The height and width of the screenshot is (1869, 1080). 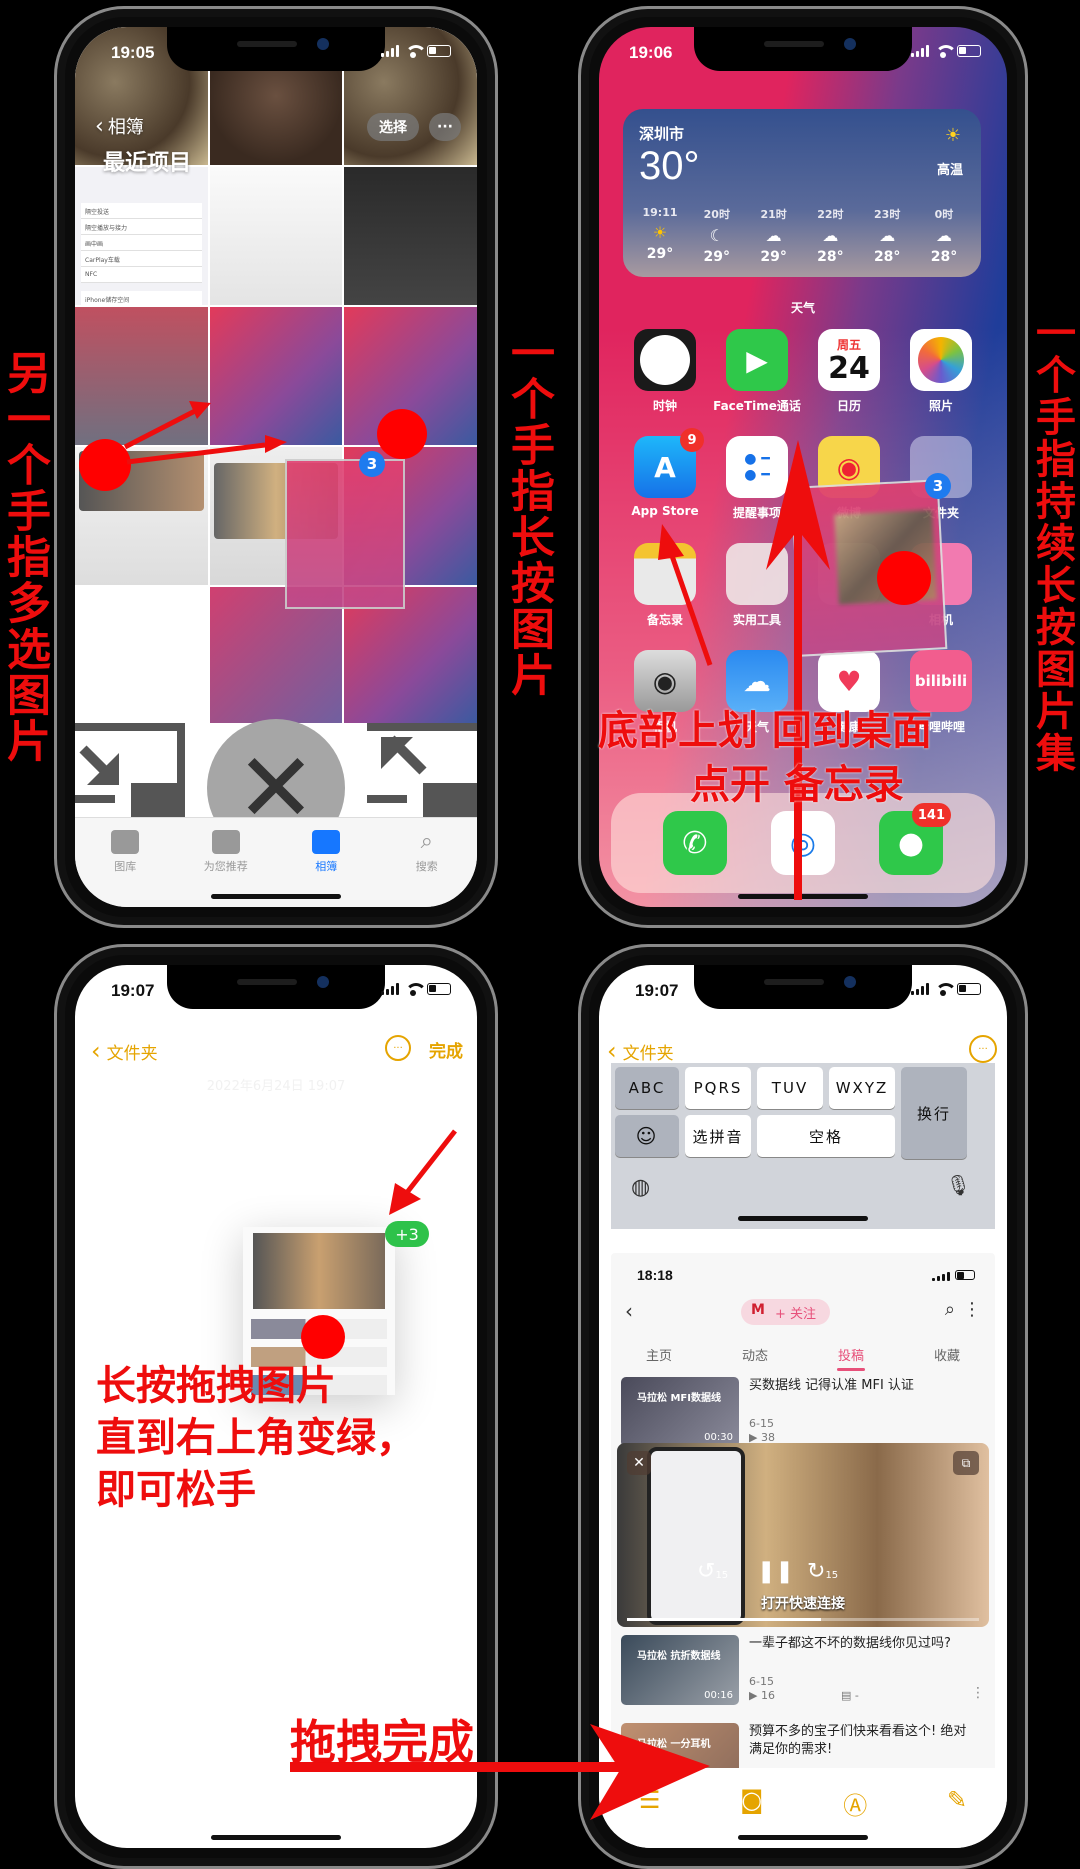 What do you see at coordinates (647, 1088) in the screenshot?
I see `key-abc: ABC` at bounding box center [647, 1088].